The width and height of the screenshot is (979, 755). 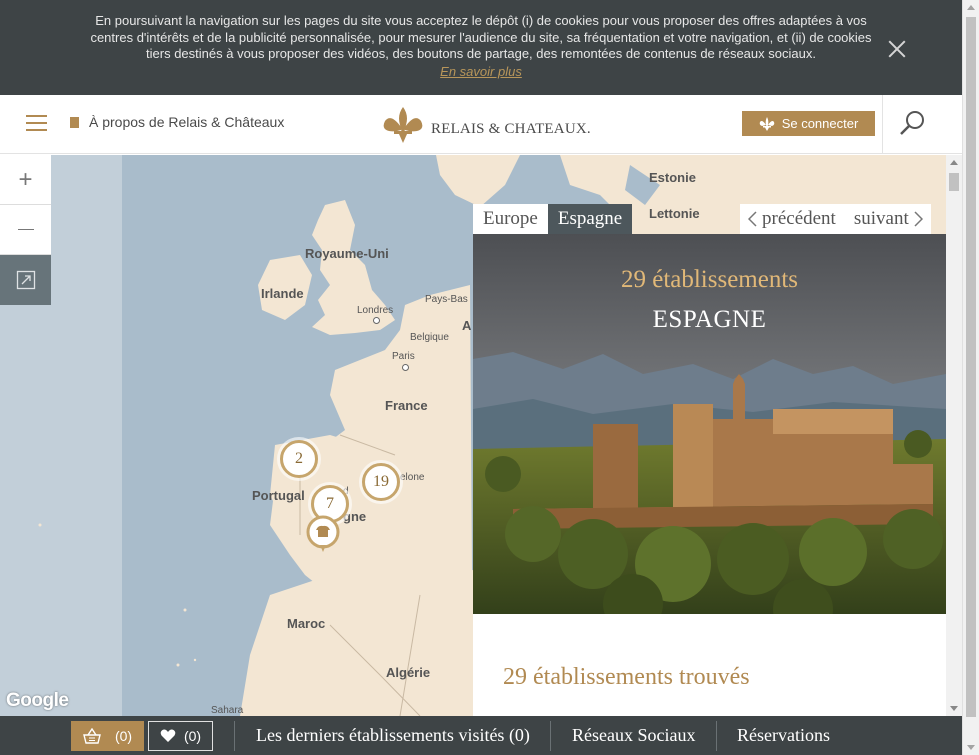 What do you see at coordinates (882, 124) in the screenshot?
I see `header-divider` at bounding box center [882, 124].